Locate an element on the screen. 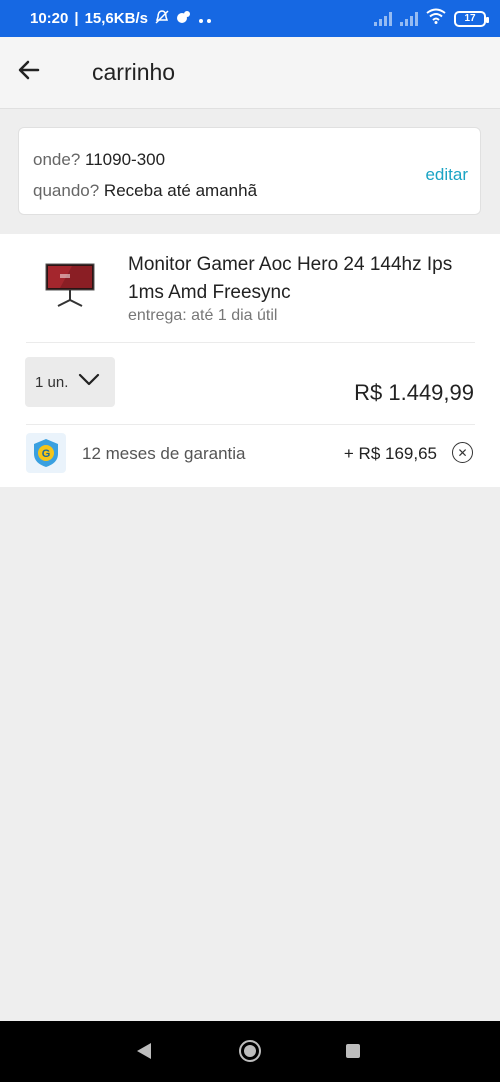 The image size is (500, 1082). more-icon is located at coordinates (205, 19).